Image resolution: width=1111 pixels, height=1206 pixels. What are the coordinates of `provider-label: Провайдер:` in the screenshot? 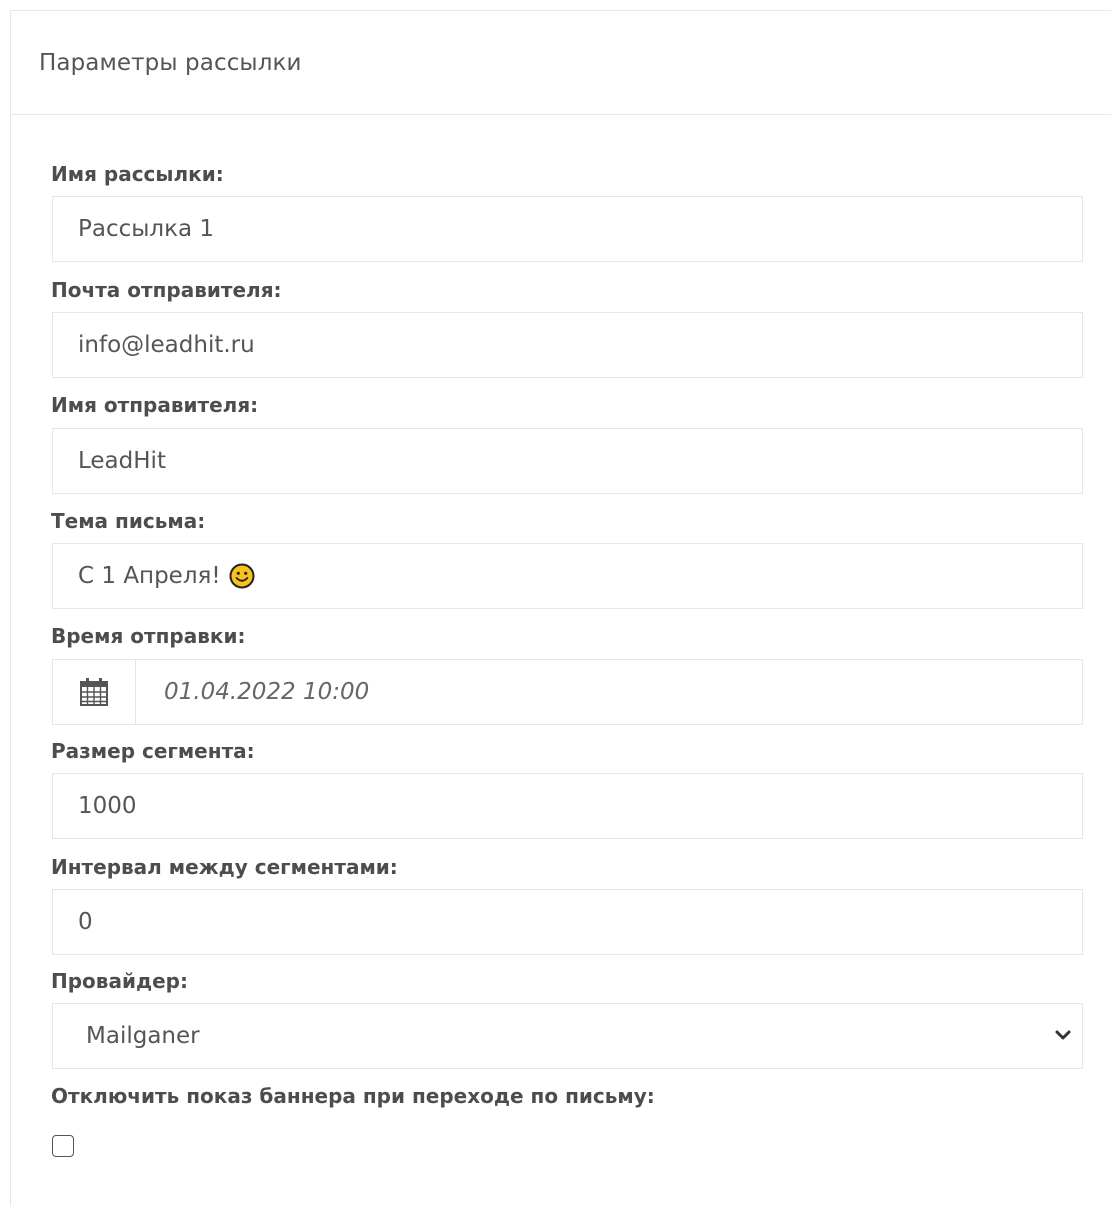 It's located at (119, 981).